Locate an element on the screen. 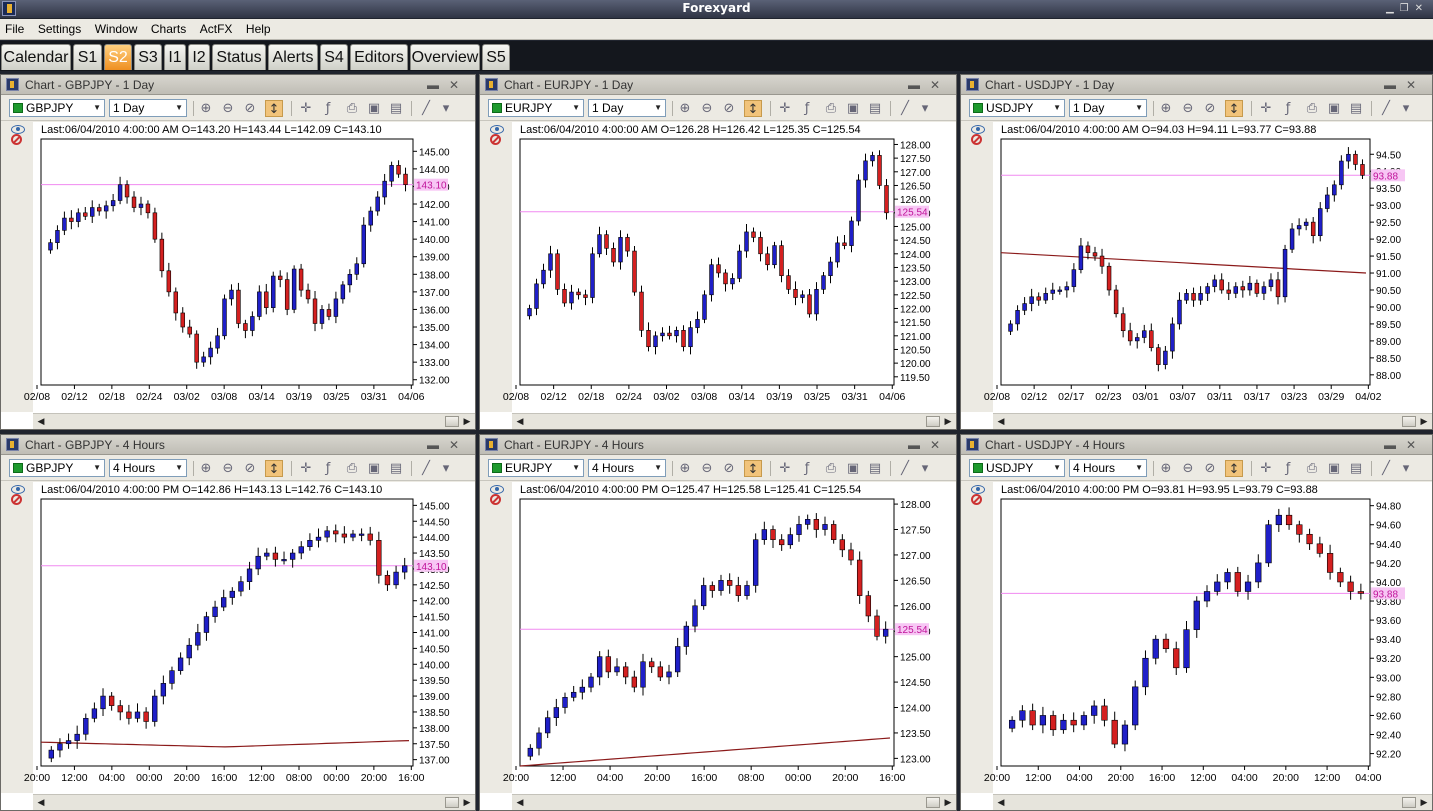  tab-alerts: Alerts is located at coordinates (293, 57).